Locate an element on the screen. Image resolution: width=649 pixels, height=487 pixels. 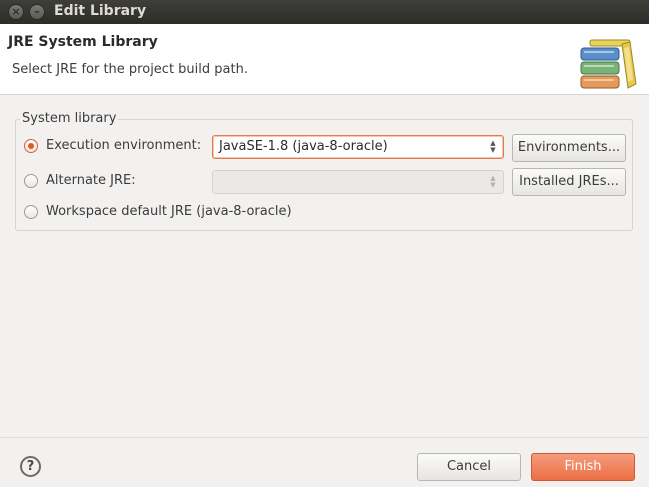
execution-environment-combo: JavaSE-1.8 (java-8-oracle) ▲ ▼ is located at coordinates (358, 147).